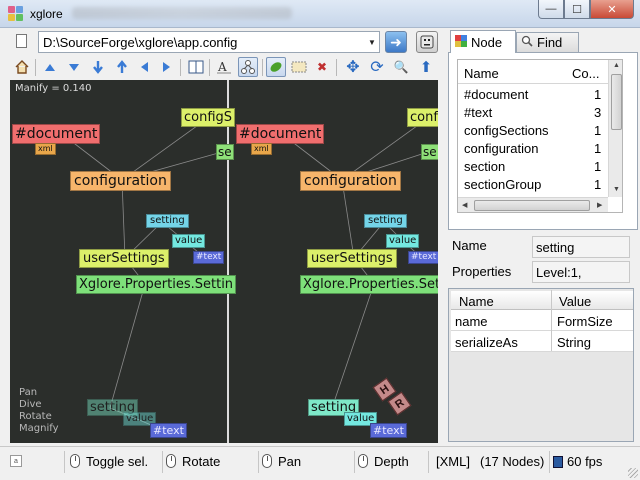 This screenshot has height=480, width=640. What do you see at coordinates (616, 65) in the screenshot?
I see `scroll-up-icon: ▲` at bounding box center [616, 65].